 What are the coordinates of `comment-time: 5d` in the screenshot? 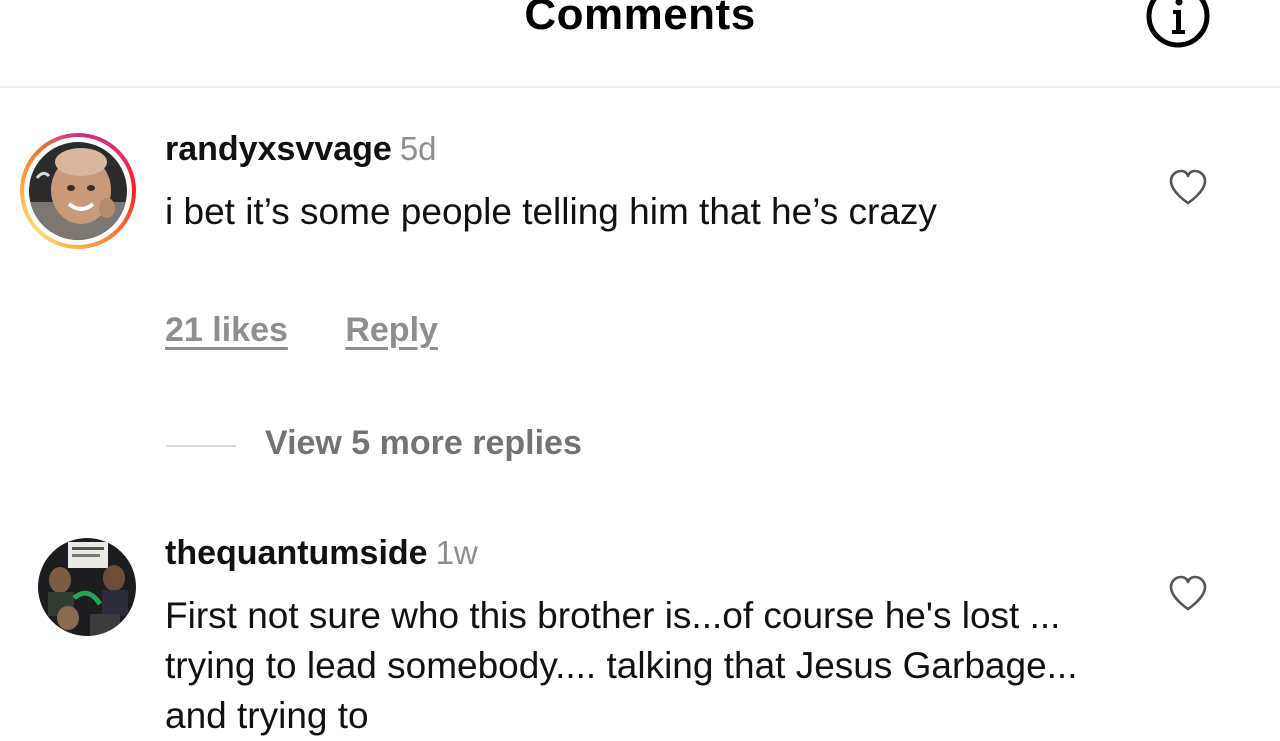 It's located at (418, 148).